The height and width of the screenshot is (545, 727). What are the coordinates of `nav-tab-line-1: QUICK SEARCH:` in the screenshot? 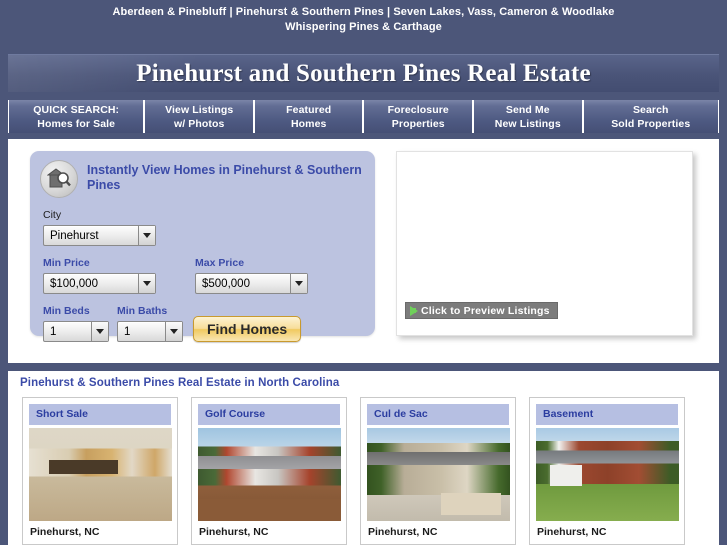 It's located at (76, 109).